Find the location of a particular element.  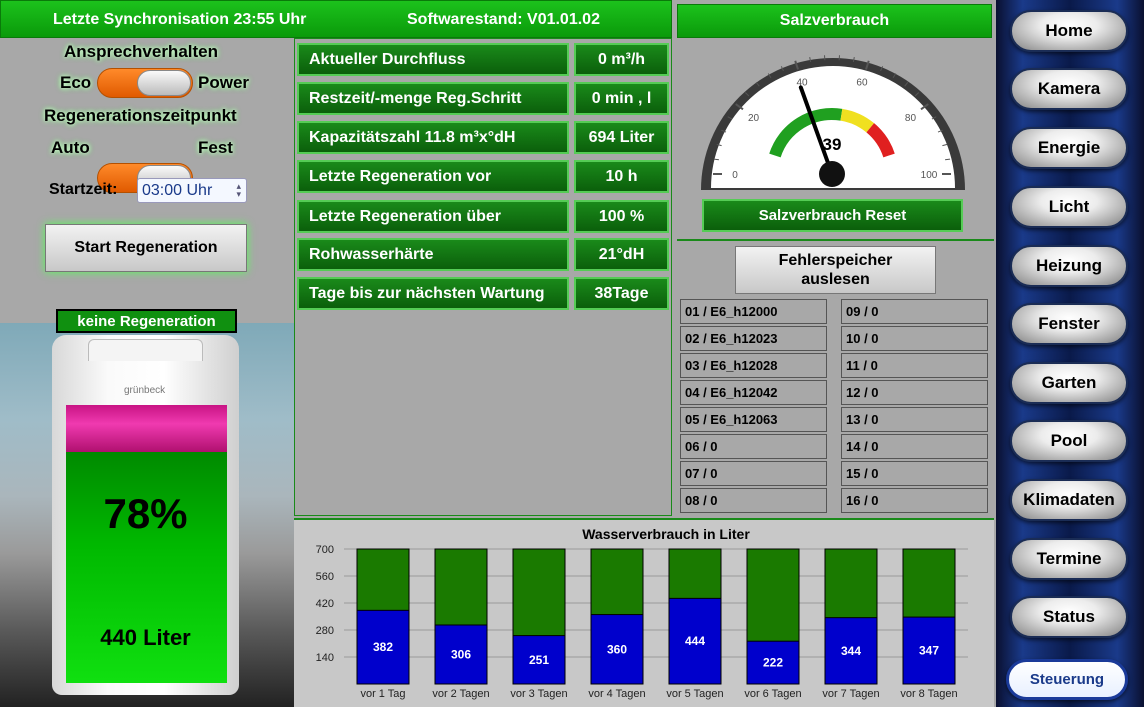

nav-label: Energie is located at coordinates (1069, 147).